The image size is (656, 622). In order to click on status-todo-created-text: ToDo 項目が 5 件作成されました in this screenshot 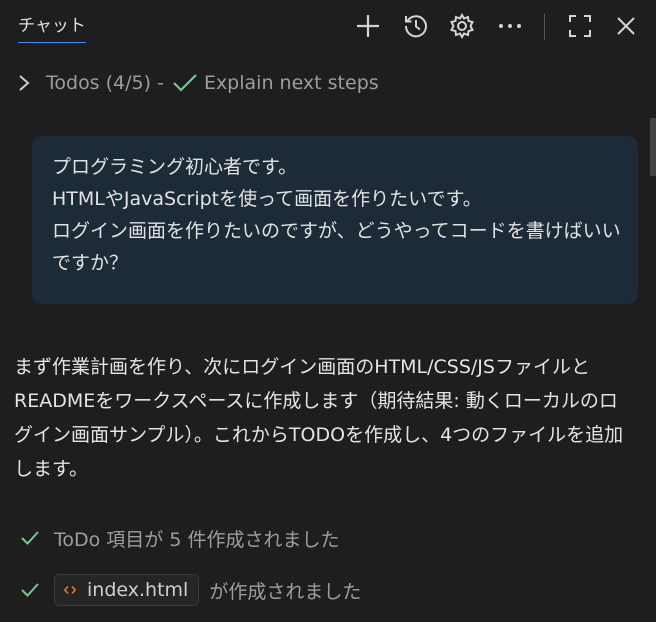, I will do `click(197, 539)`.